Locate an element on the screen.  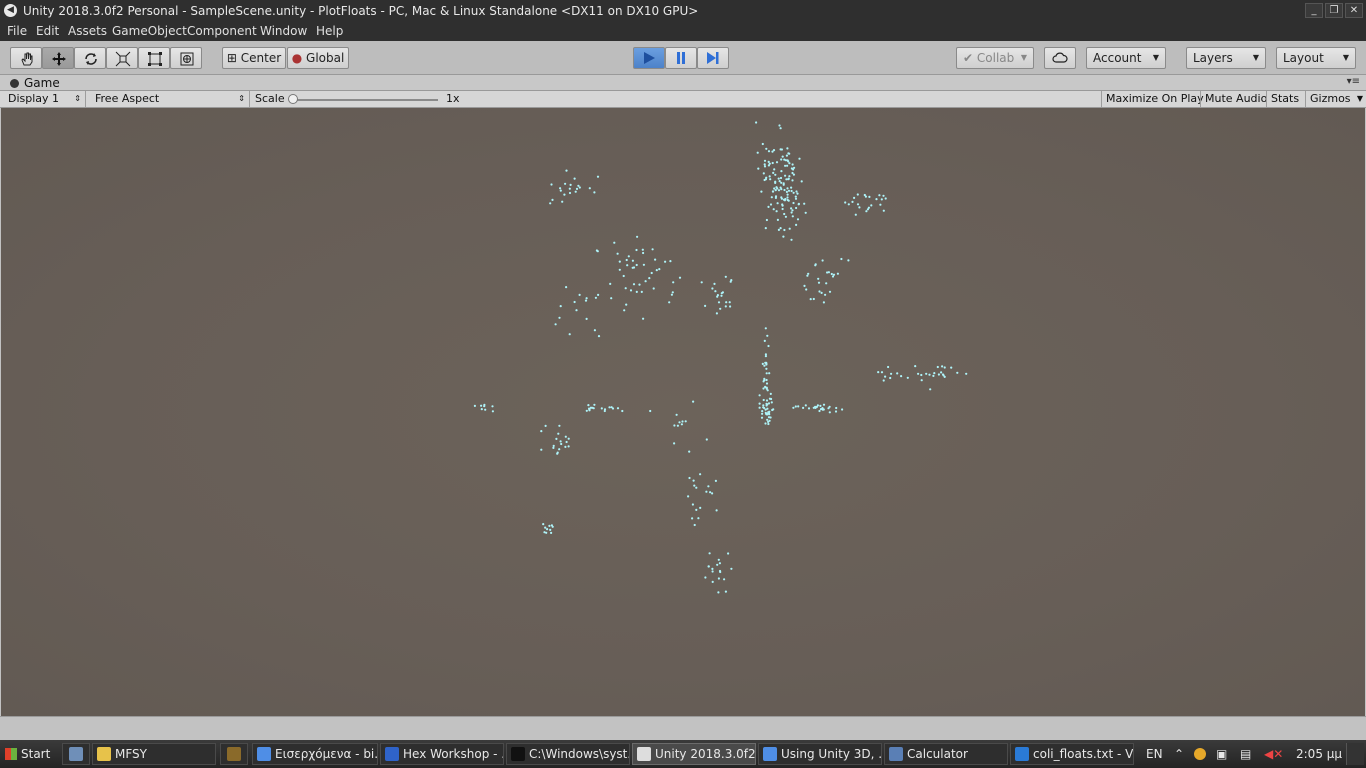
task-mfsy: MFSY is located at coordinates (154, 754).